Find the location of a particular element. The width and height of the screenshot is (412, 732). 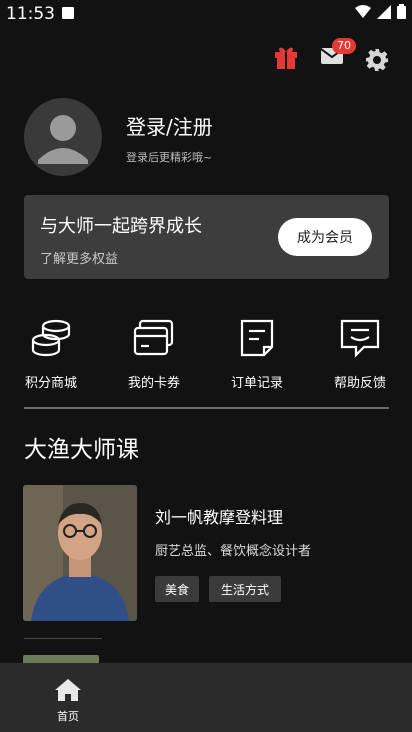

avatar is located at coordinates (63, 137).